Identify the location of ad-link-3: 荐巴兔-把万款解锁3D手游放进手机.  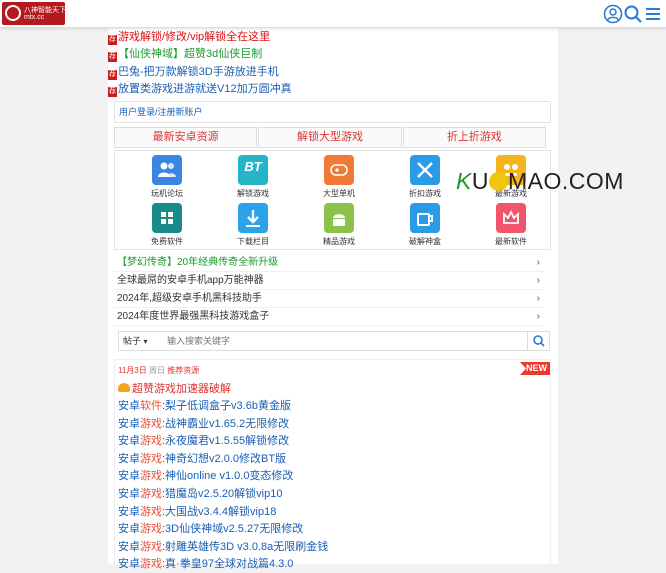
(193, 72).